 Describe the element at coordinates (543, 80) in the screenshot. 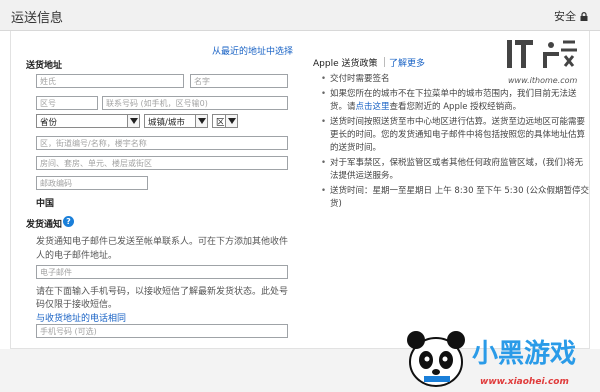

I see `watermark-site: www.ithome.com` at that location.